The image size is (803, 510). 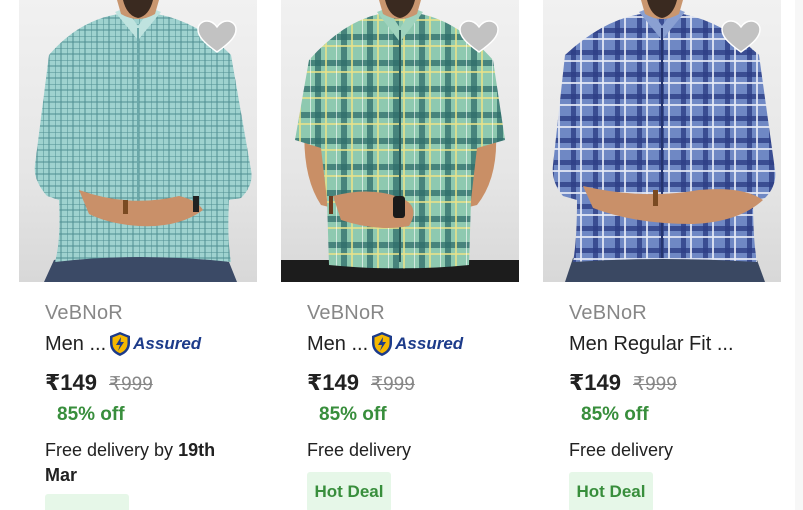 I want to click on next-card-edge, so click(x=799, y=255).